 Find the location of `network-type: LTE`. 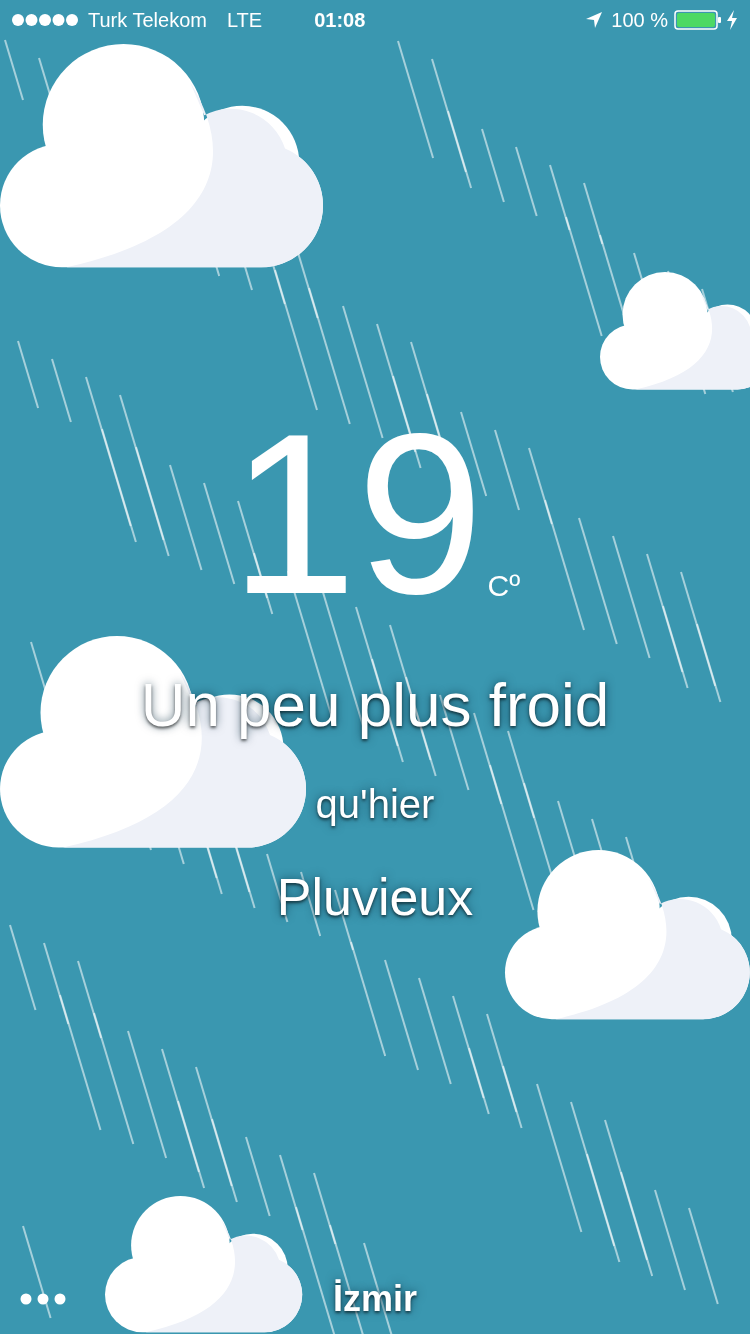

network-type: LTE is located at coordinates (244, 20).